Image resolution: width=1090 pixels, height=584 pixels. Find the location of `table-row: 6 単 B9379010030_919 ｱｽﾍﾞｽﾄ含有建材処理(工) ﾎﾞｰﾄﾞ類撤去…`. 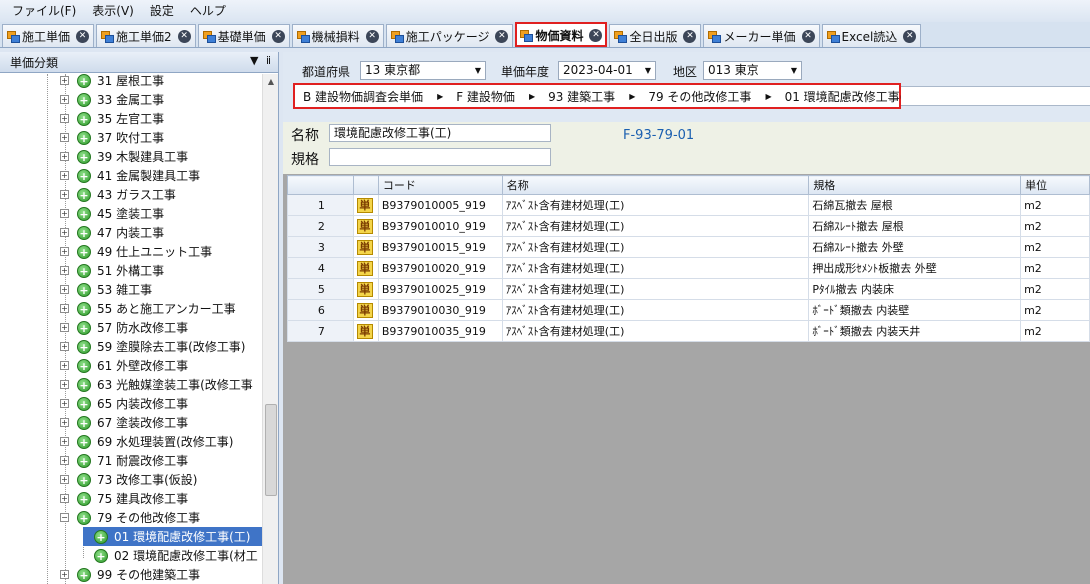

table-row: 6 単 B9379010030_919 ｱｽﾍﾞｽﾄ含有建材処理(工) ﾎﾞｰﾄﾞ類撤去… is located at coordinates (688, 310).